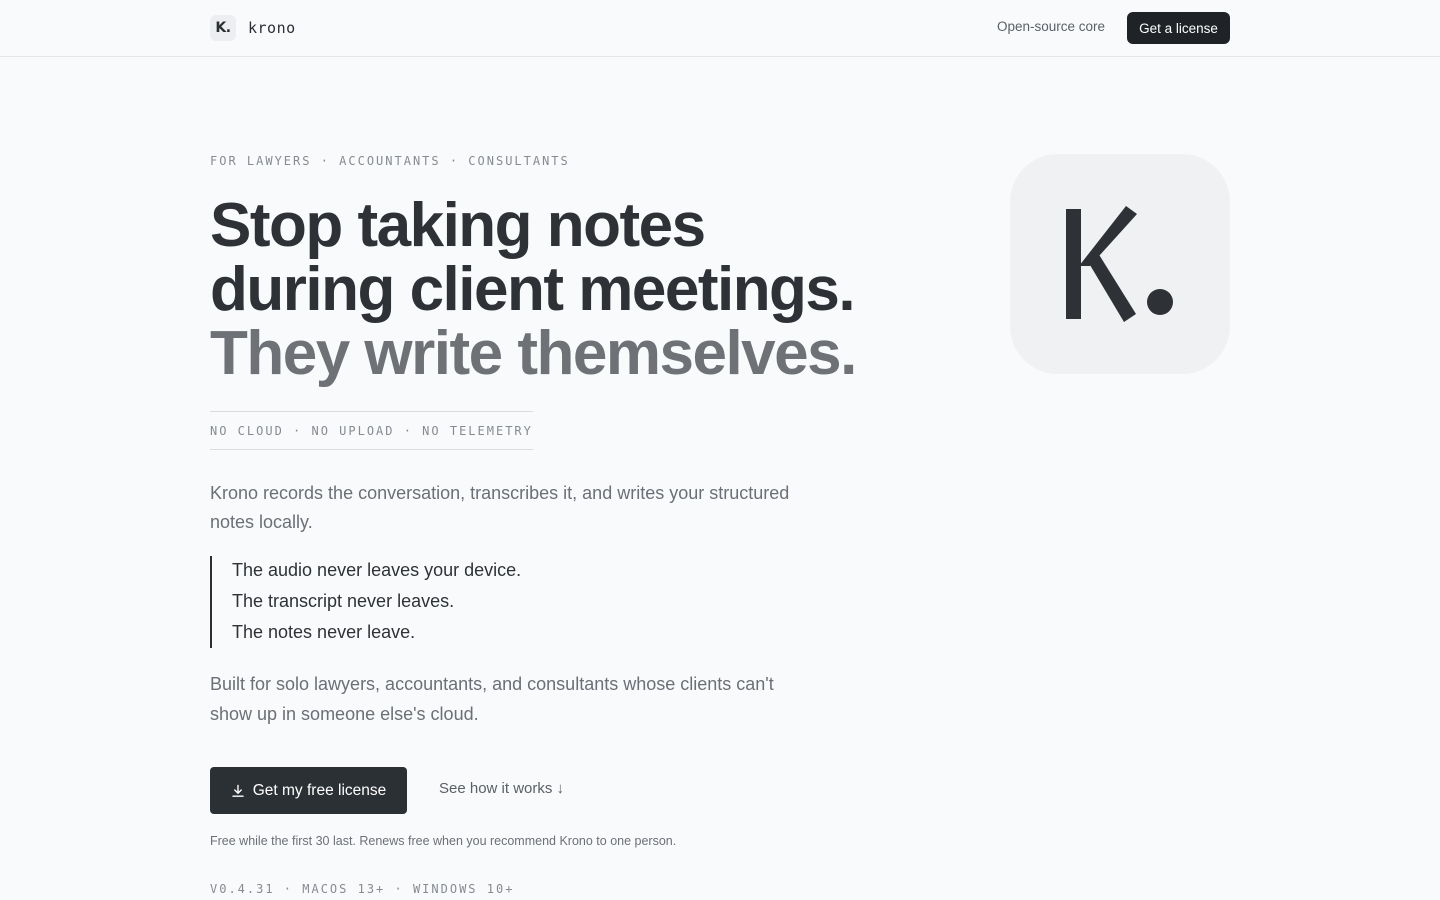  I want to click on cta-label: Get my free license, so click(319, 790).